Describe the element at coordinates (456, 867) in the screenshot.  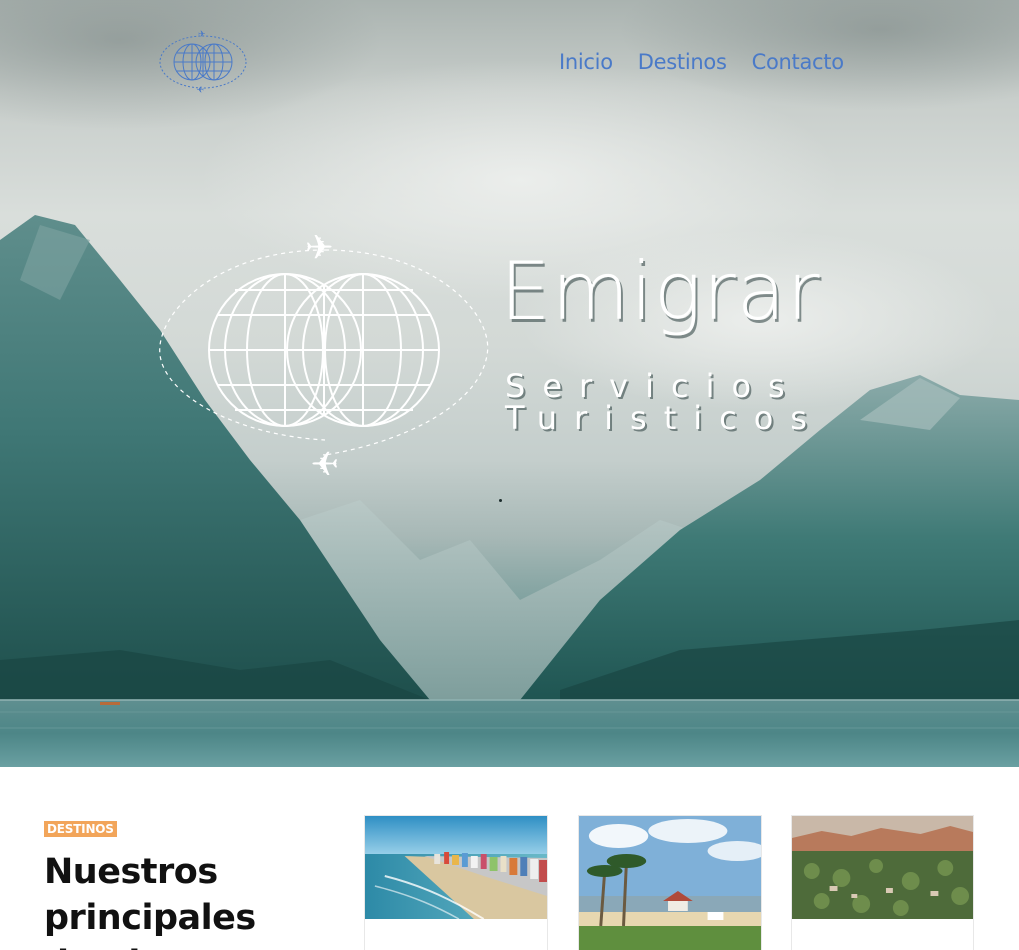
I see `destination-image-beach-city` at that location.